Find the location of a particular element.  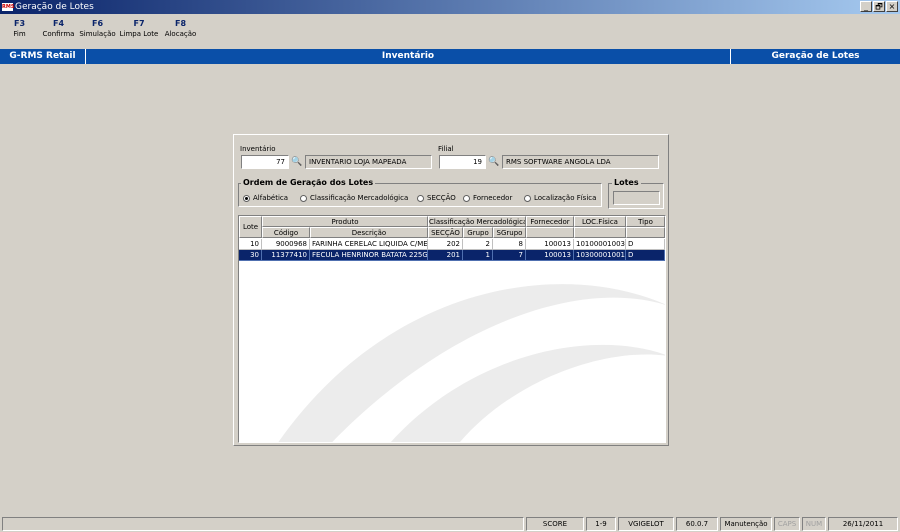

radio-alfabetica-label: Alfabética is located at coordinates (271, 198).